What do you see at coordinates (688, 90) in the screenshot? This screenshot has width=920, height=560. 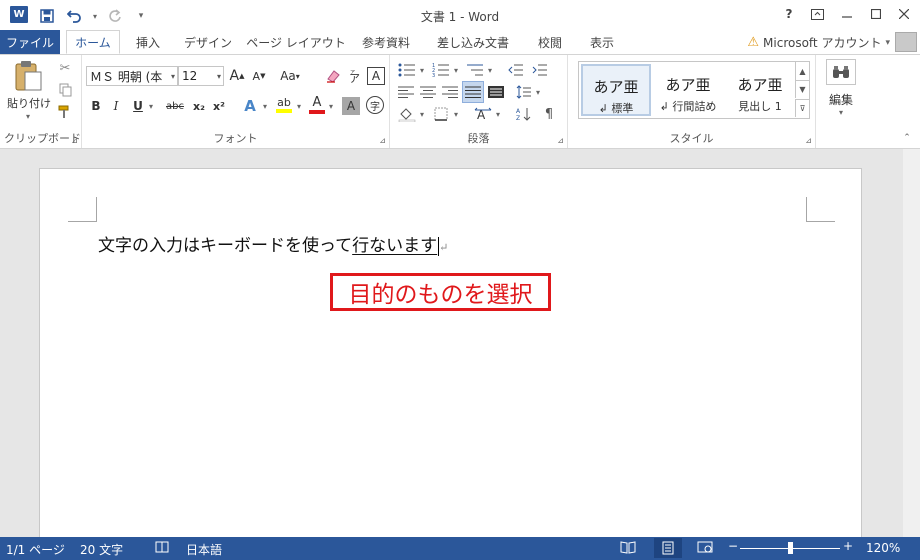 I see `style-no-spacing: あア亜 ↲ 行間詰め` at bounding box center [688, 90].